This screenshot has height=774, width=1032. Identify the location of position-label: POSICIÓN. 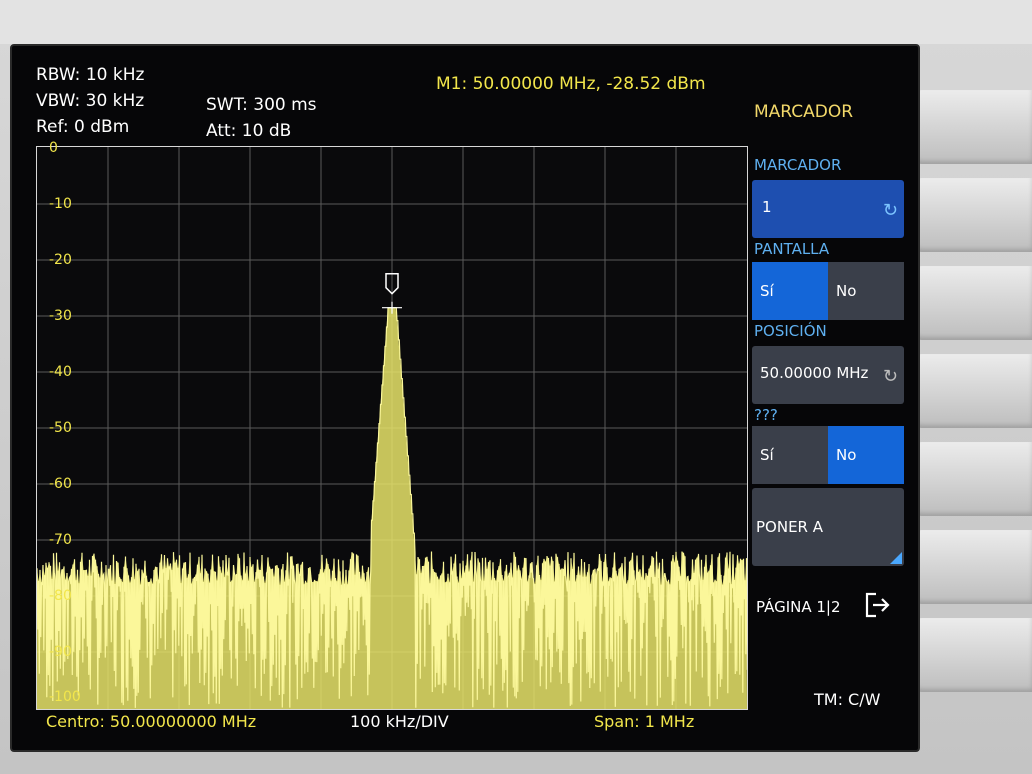
(790, 331).